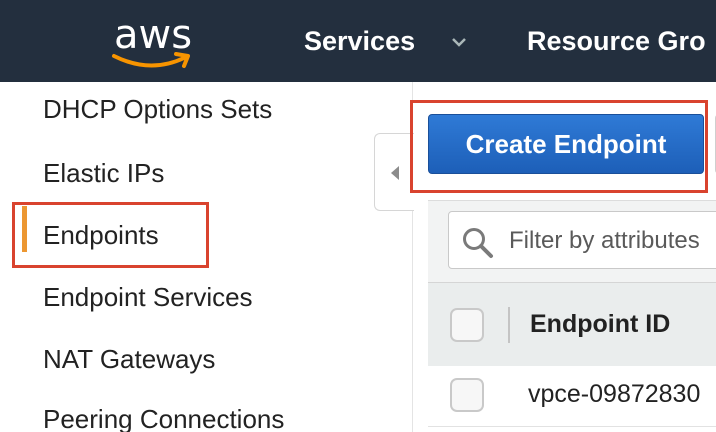 The height and width of the screenshot is (432, 716). I want to click on endpoints-highlight-box, so click(110, 235).